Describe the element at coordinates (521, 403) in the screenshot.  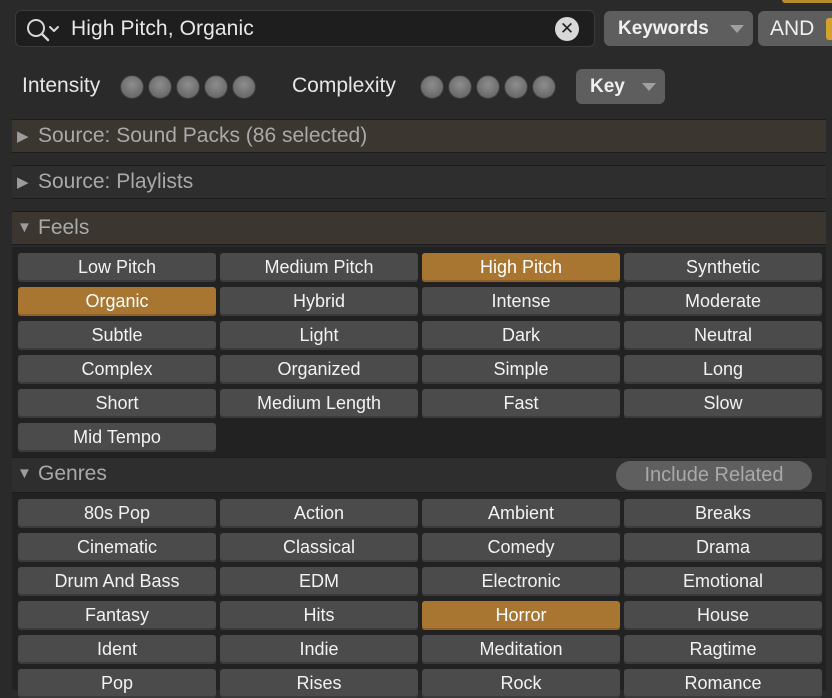
I see `feel-tag-fast: Fast` at that location.